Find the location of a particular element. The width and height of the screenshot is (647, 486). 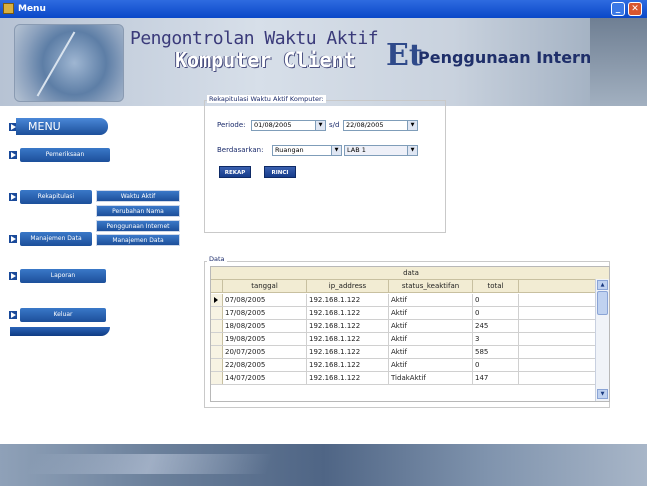

cell-tanggal: 22/08/2005 is located at coordinates (265, 365).